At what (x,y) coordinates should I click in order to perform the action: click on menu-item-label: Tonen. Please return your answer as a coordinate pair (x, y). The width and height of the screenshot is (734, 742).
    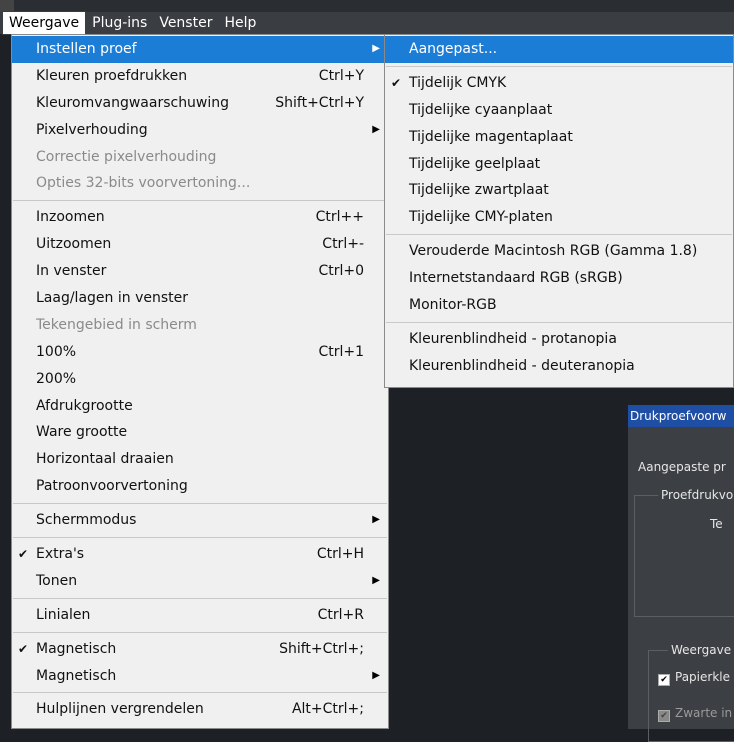
    Looking at the image, I should click on (57, 580).